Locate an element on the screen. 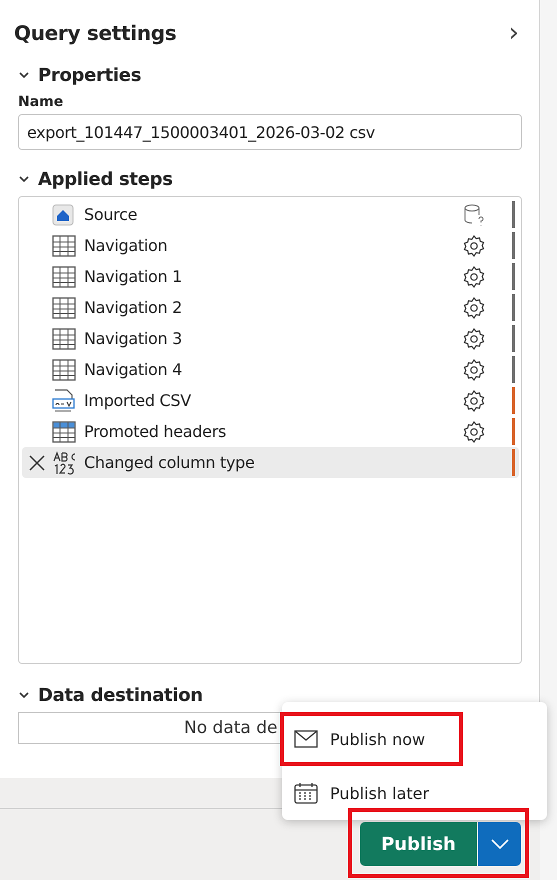  name-label: Name is located at coordinates (40, 102).